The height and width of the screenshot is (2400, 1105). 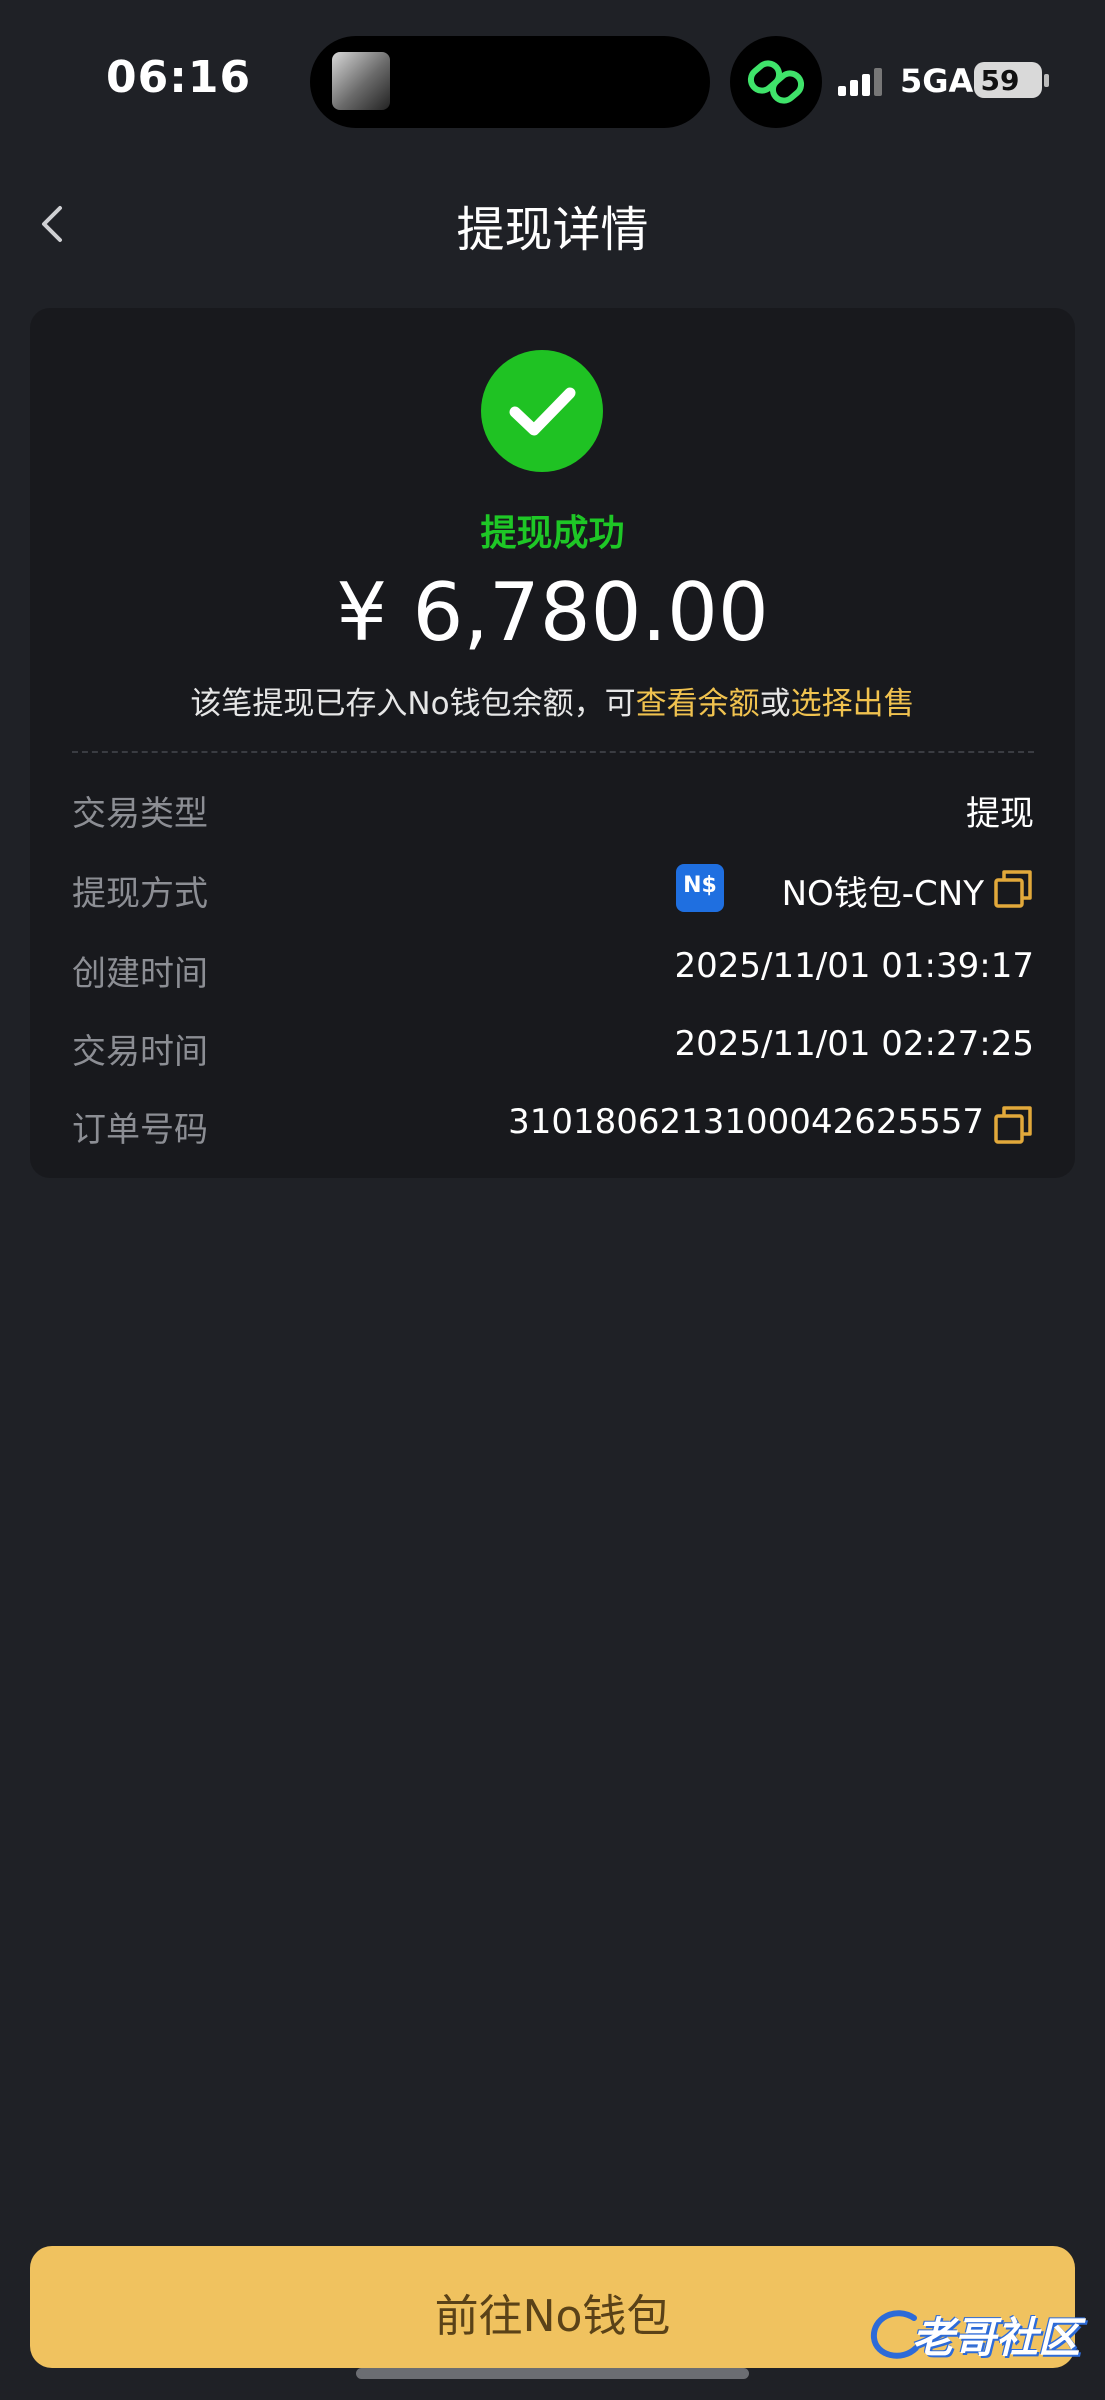 What do you see at coordinates (698, 704) in the screenshot?
I see `view-balance-link: 查看余额` at bounding box center [698, 704].